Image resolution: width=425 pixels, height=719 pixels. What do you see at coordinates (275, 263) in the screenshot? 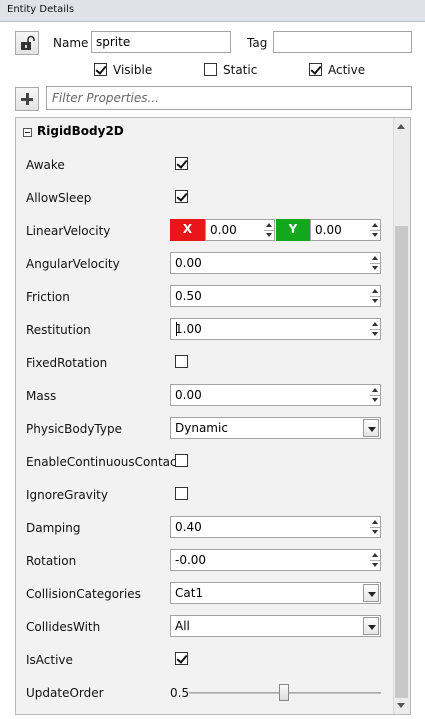
I see `angular-velocity-input: 0.00` at bounding box center [275, 263].